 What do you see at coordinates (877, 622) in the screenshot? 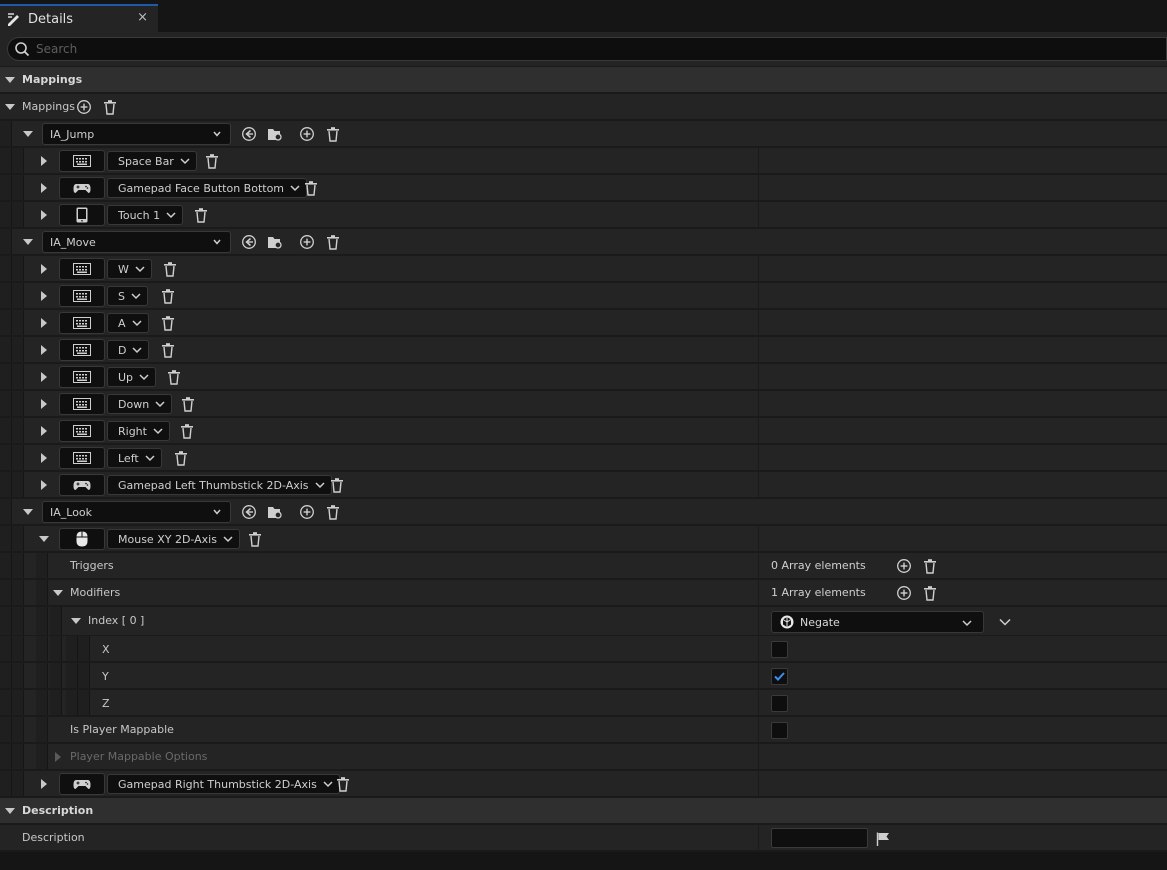
I see `modifier-class-combo: Negate` at bounding box center [877, 622].